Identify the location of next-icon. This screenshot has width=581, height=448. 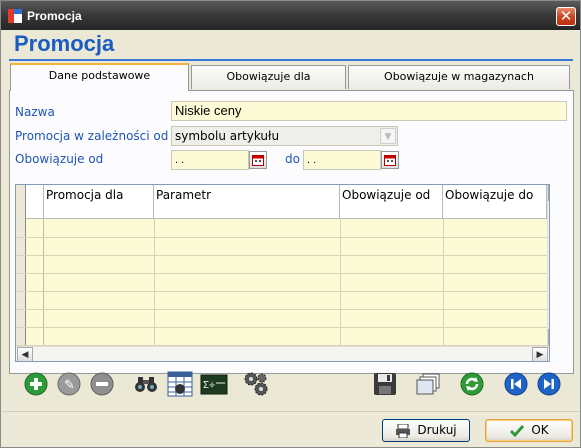
(549, 384).